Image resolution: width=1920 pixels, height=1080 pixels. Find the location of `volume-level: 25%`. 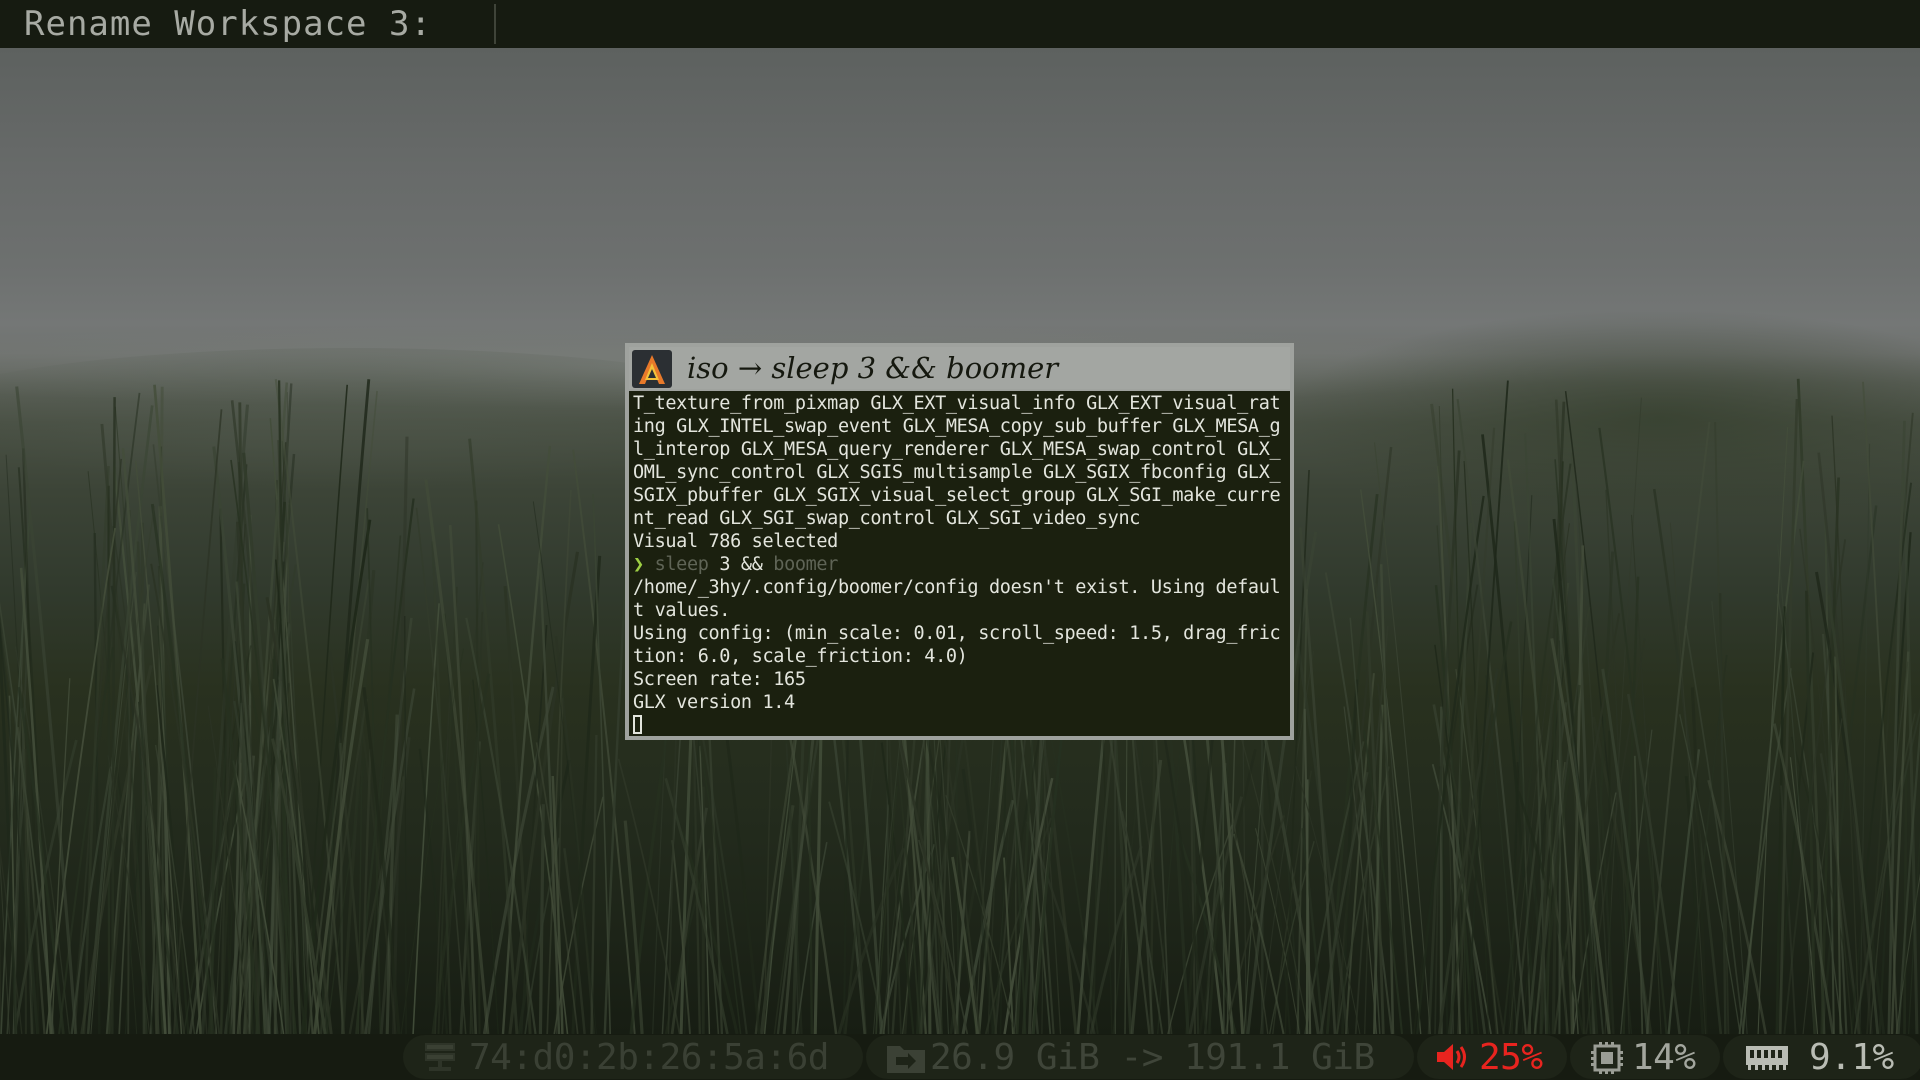

volume-level: 25% is located at coordinates (1511, 1057).